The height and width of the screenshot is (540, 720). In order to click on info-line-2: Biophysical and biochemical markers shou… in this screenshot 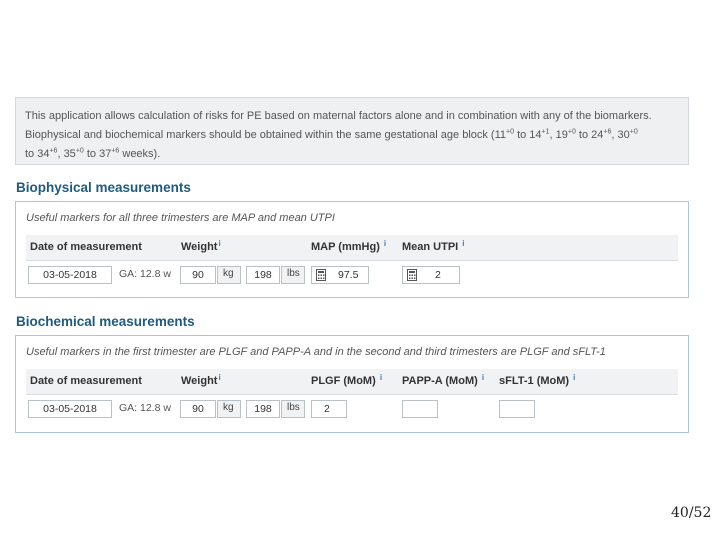, I will do `click(331, 134)`.